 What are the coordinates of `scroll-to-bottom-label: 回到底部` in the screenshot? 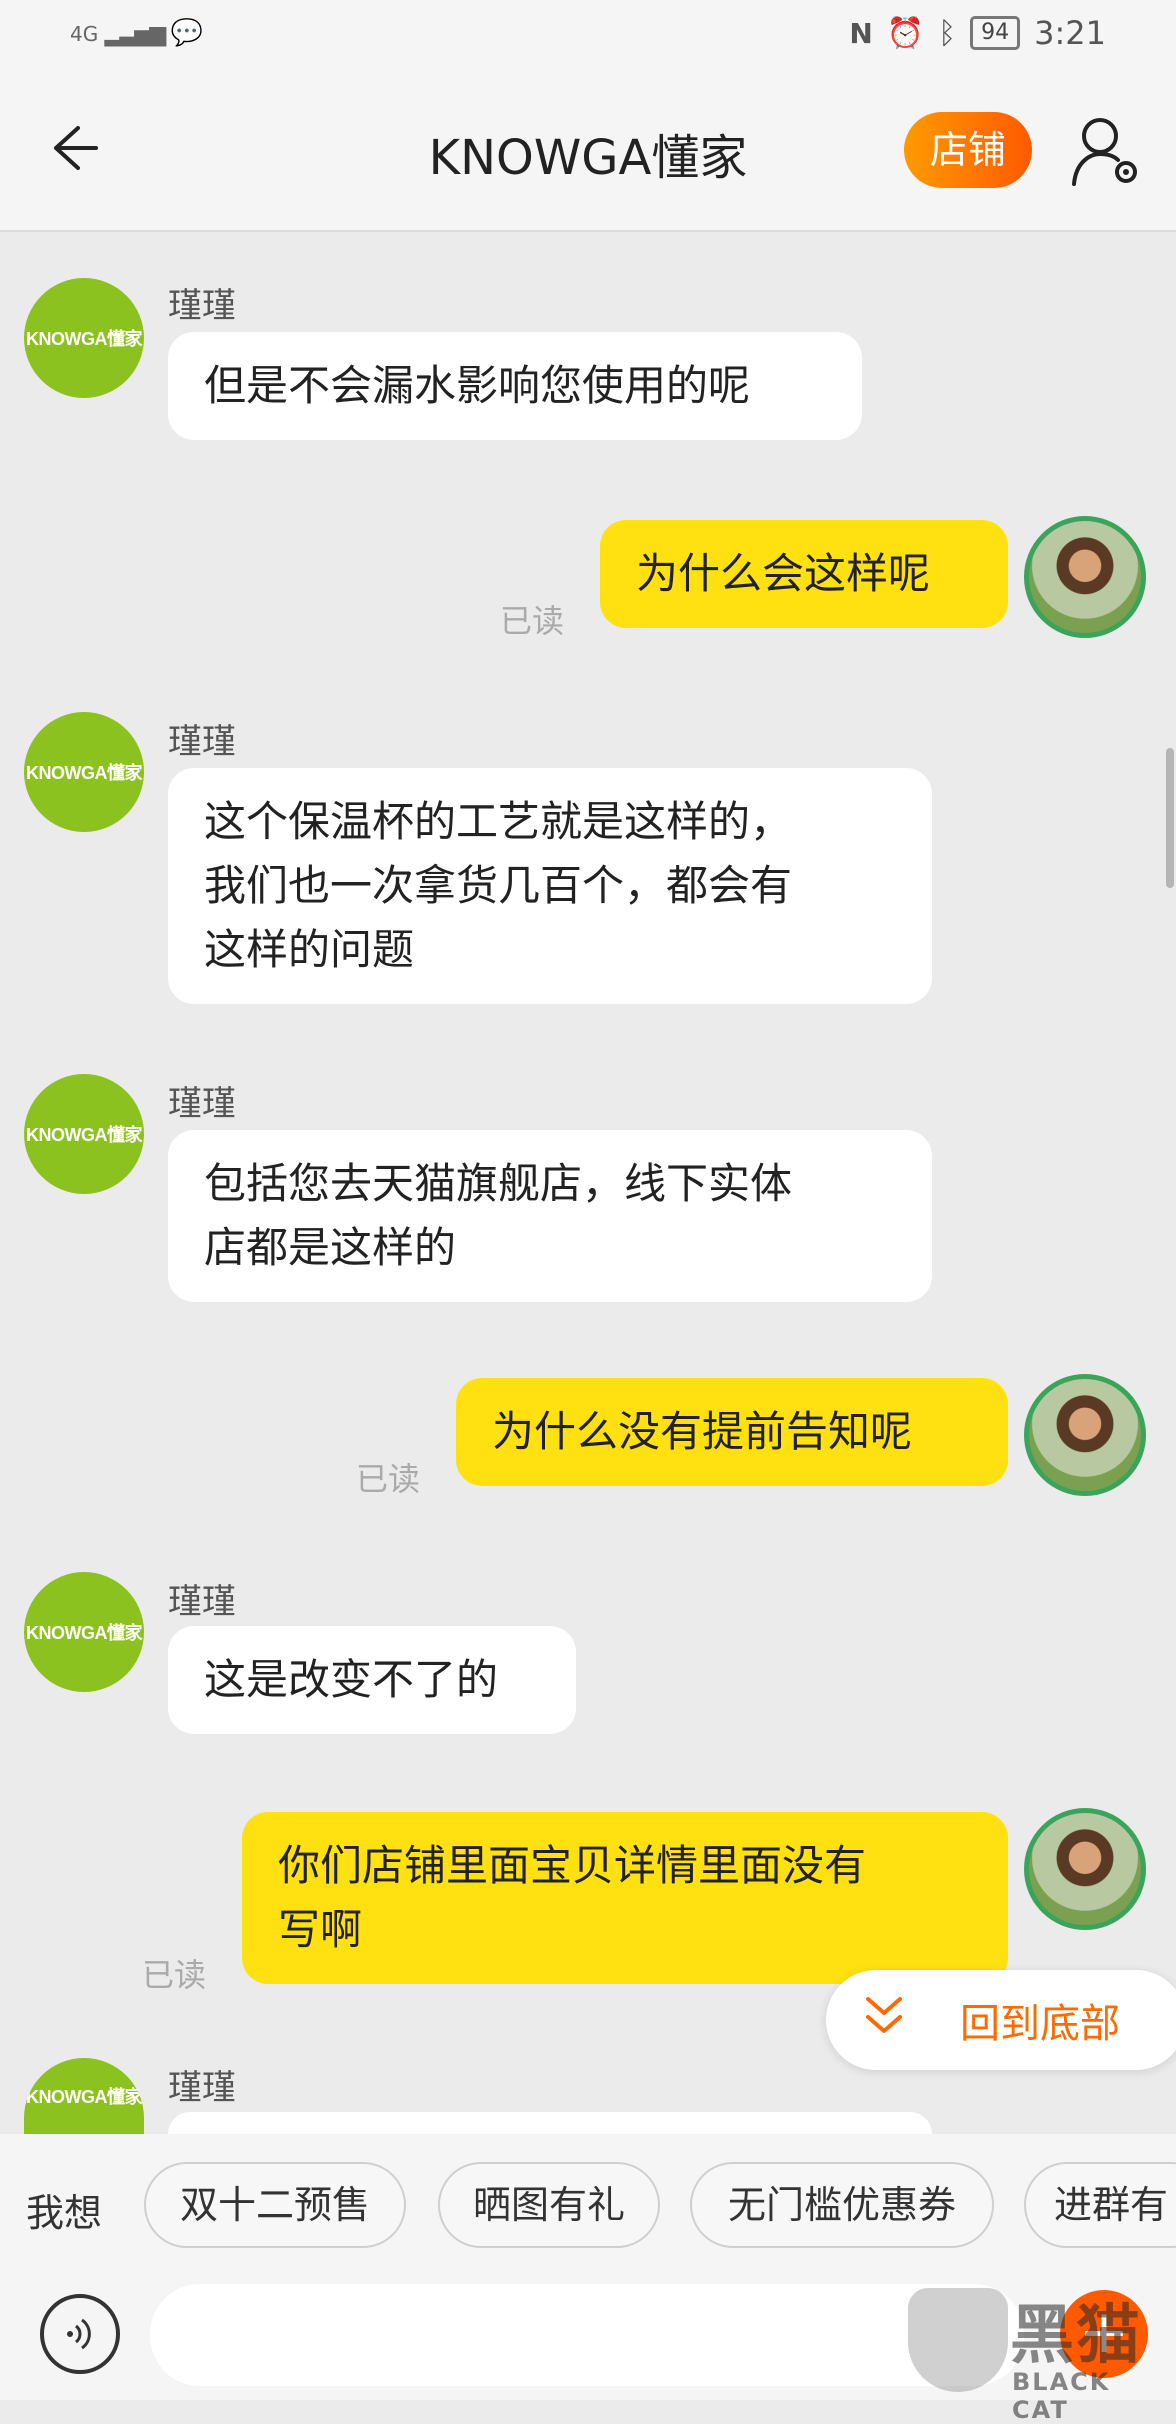 It's located at (1040, 2024).